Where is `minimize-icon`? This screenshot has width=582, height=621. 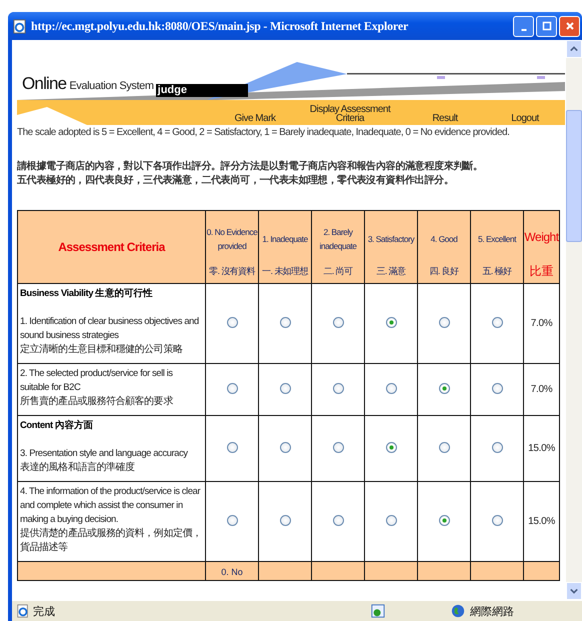 minimize-icon is located at coordinates (523, 30).